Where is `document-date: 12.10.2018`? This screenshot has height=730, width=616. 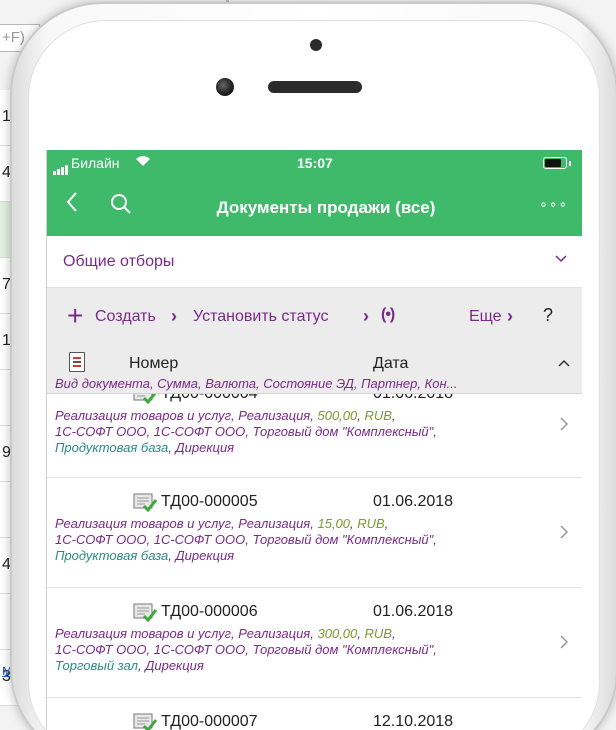
document-date: 12.10.2018 is located at coordinates (413, 721).